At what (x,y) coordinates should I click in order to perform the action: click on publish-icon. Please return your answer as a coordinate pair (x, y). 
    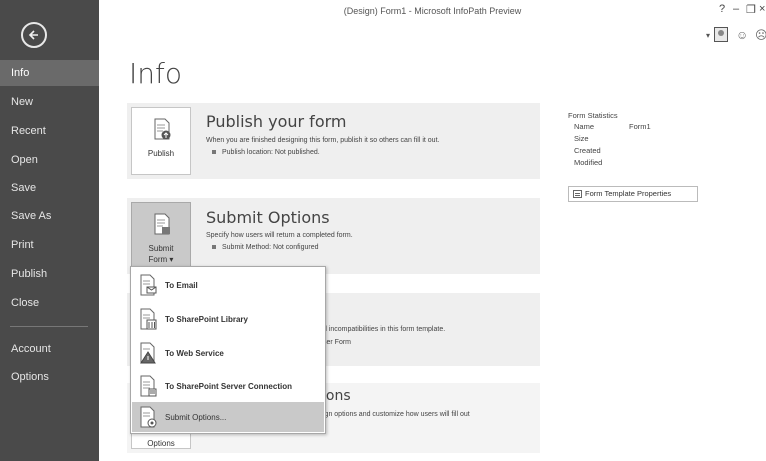
    Looking at the image, I should click on (162, 129).